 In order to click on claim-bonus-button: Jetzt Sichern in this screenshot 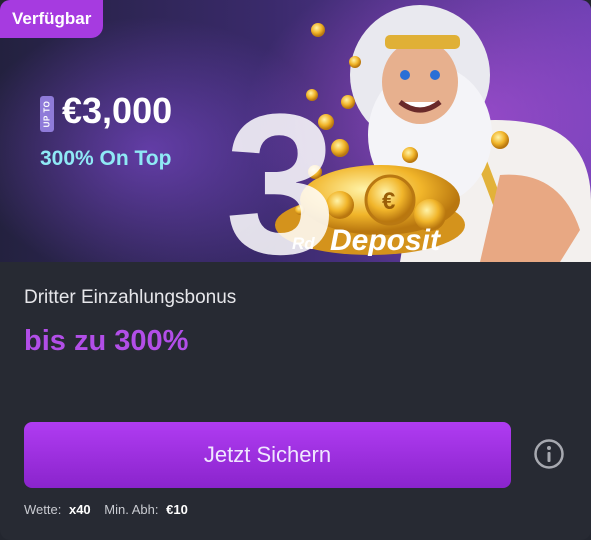, I will do `click(267, 455)`.